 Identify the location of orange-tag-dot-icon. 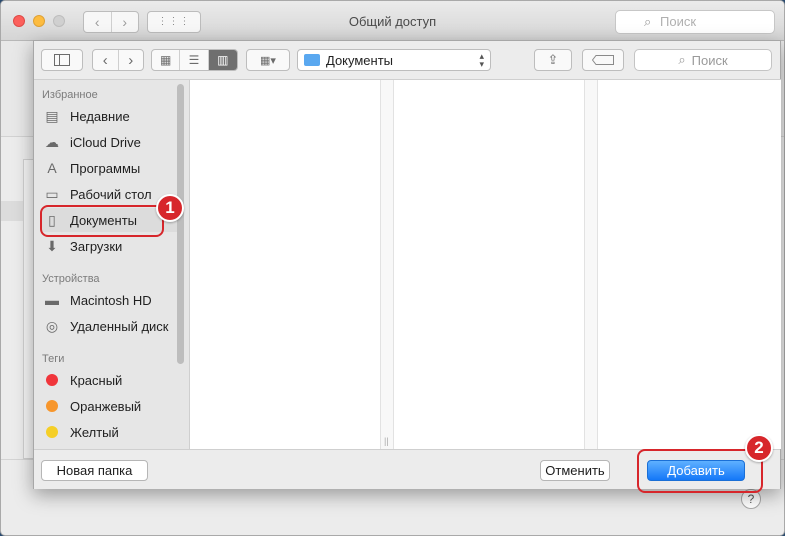
(52, 406).